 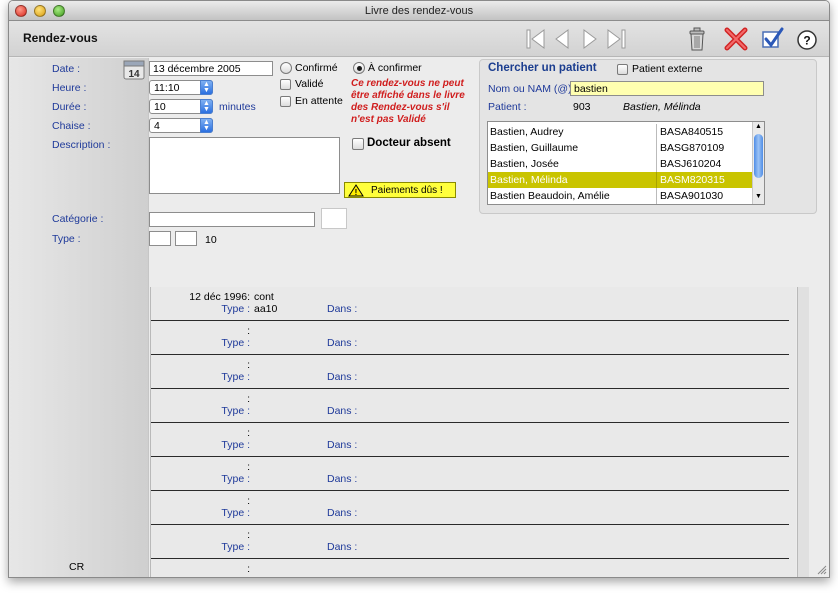 I want to click on cancel-button, so click(x=736, y=39).